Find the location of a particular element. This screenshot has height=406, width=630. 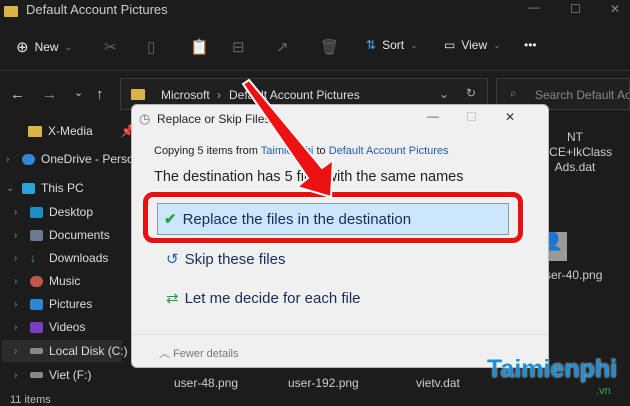

watermark-logo: Taimienphi is located at coordinates (552, 369).